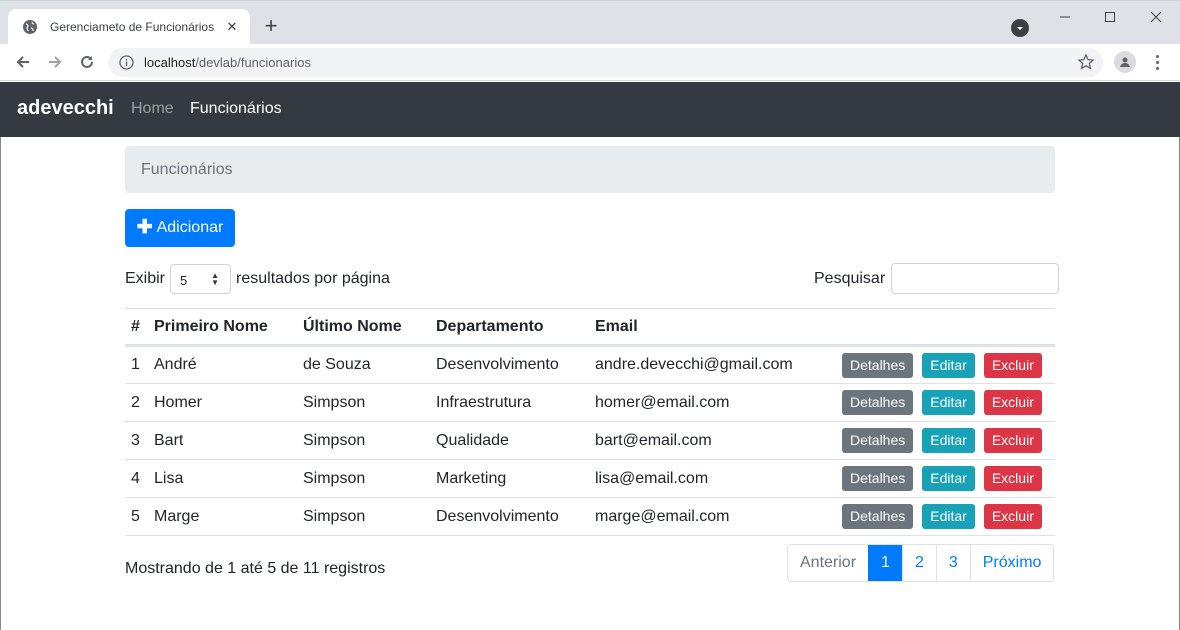 The width and height of the screenshot is (1180, 630). I want to click on nav-link-home: Home, so click(152, 109).